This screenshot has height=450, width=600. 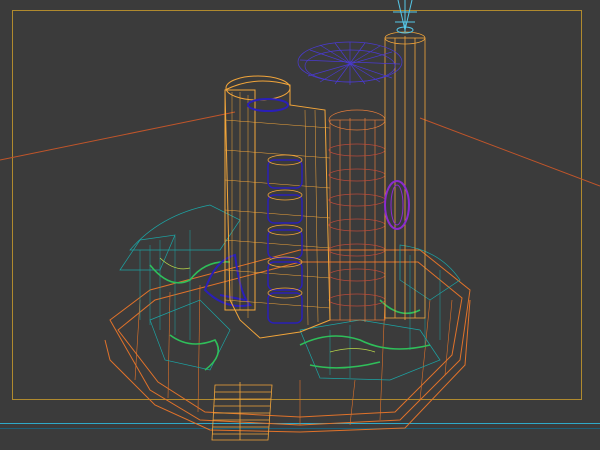 What do you see at coordinates (357, 215) in the screenshot?
I see `cylinder-tower` at bounding box center [357, 215].